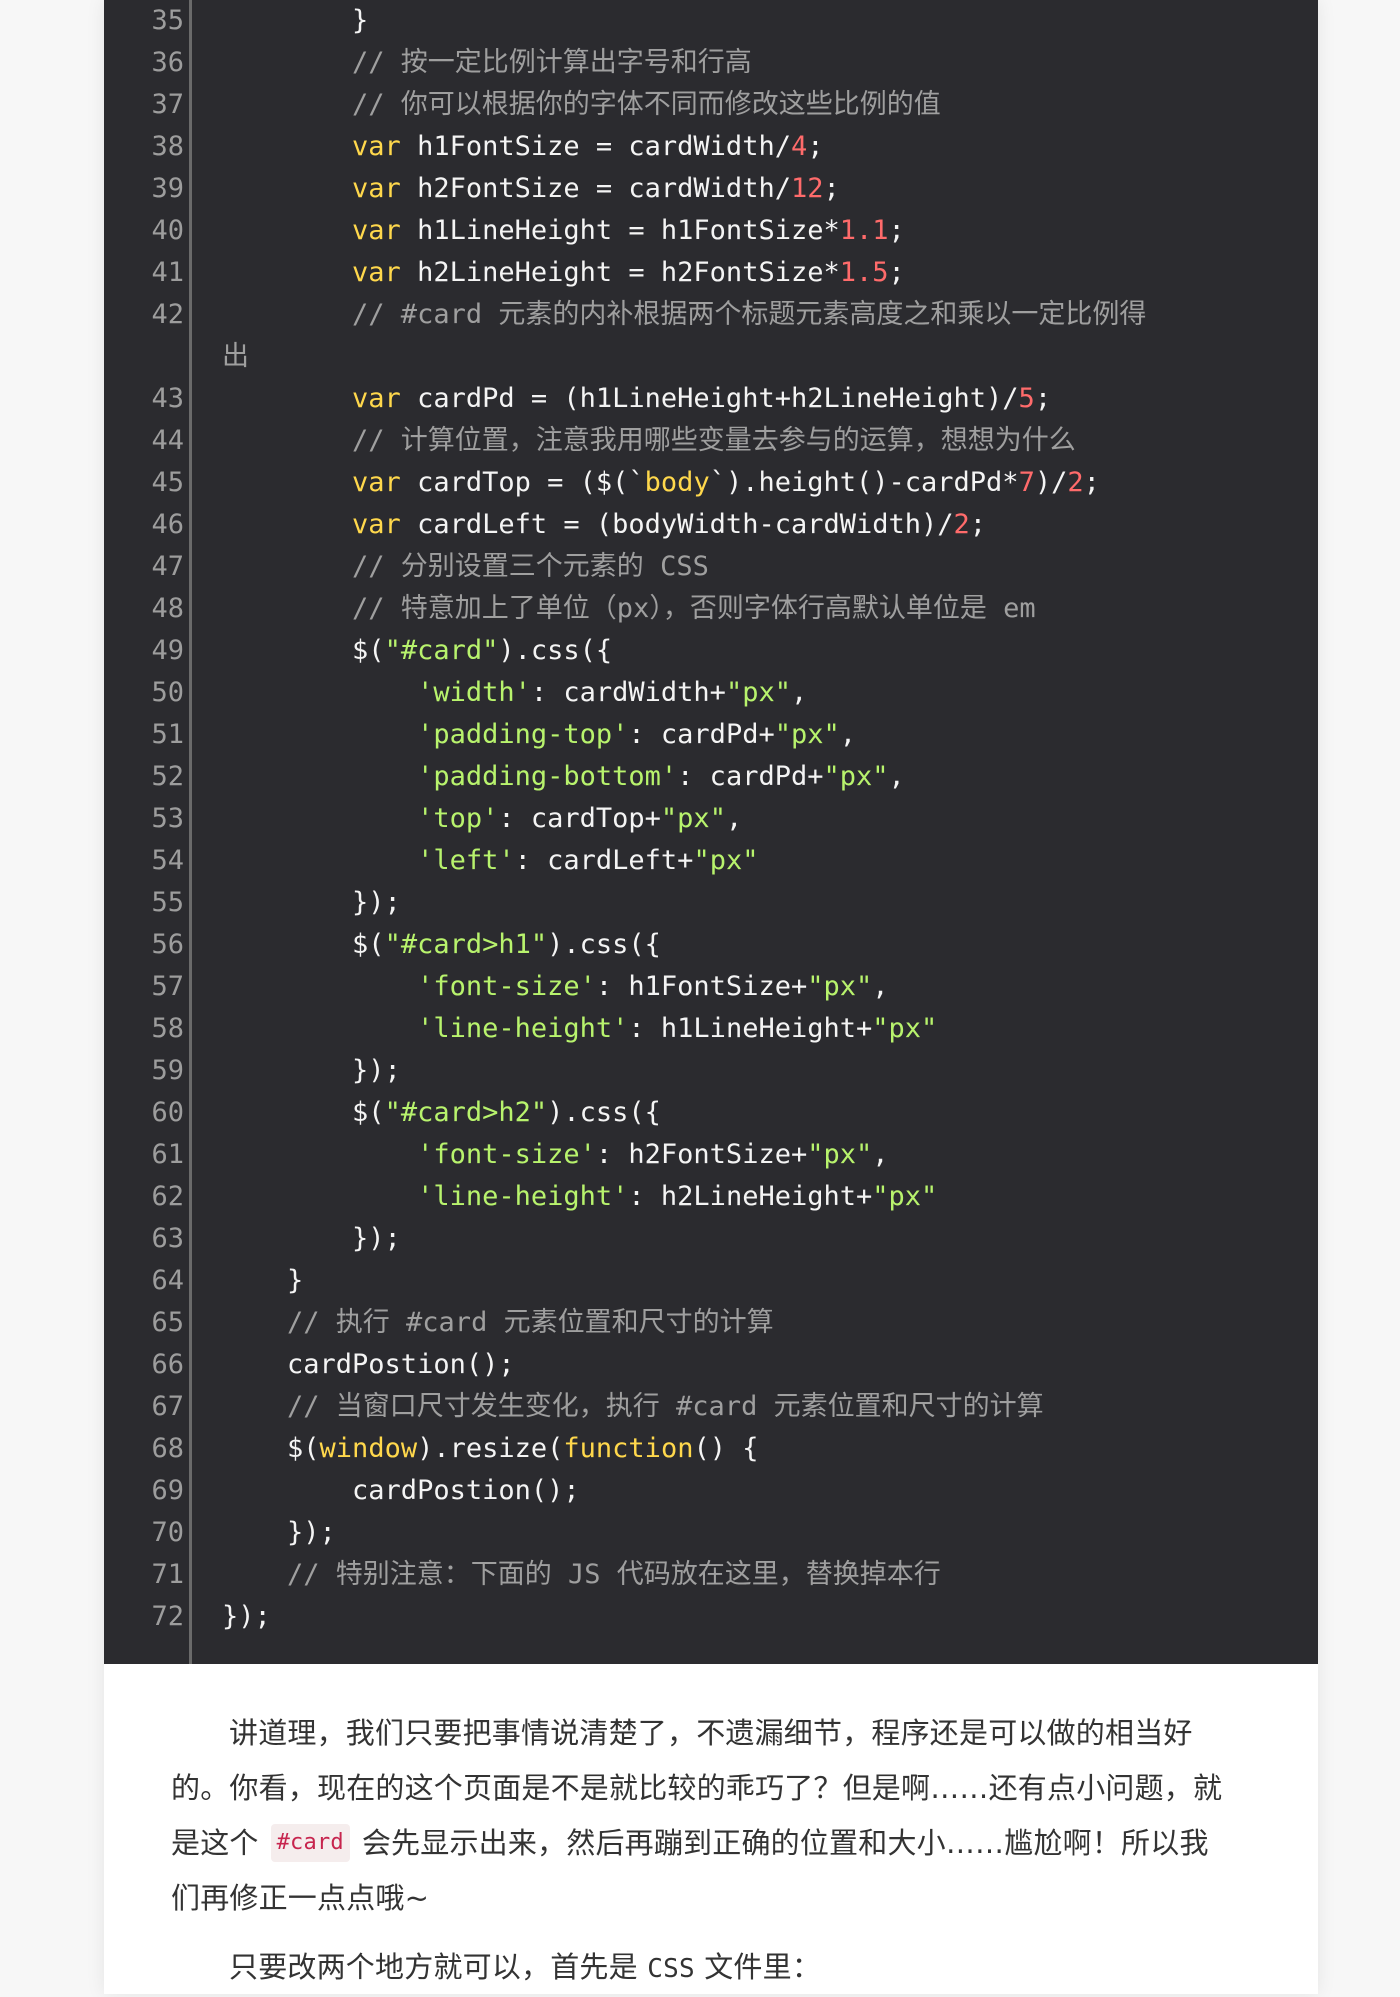 The image size is (1400, 1997). Describe the element at coordinates (167, 1322) in the screenshot. I see `line-number: 65` at that location.